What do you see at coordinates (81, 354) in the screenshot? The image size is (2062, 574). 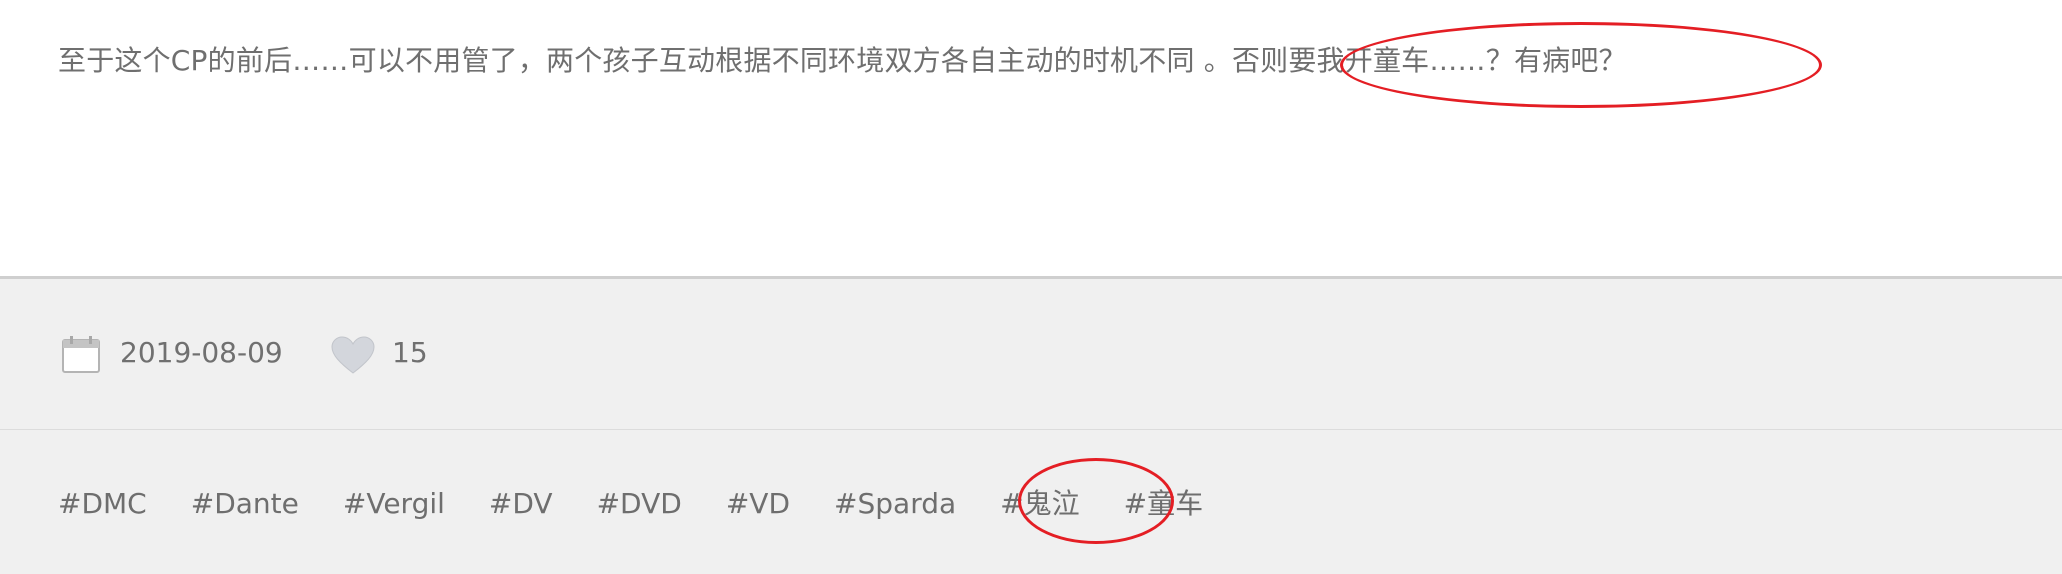 I see `calendar-icon` at bounding box center [81, 354].